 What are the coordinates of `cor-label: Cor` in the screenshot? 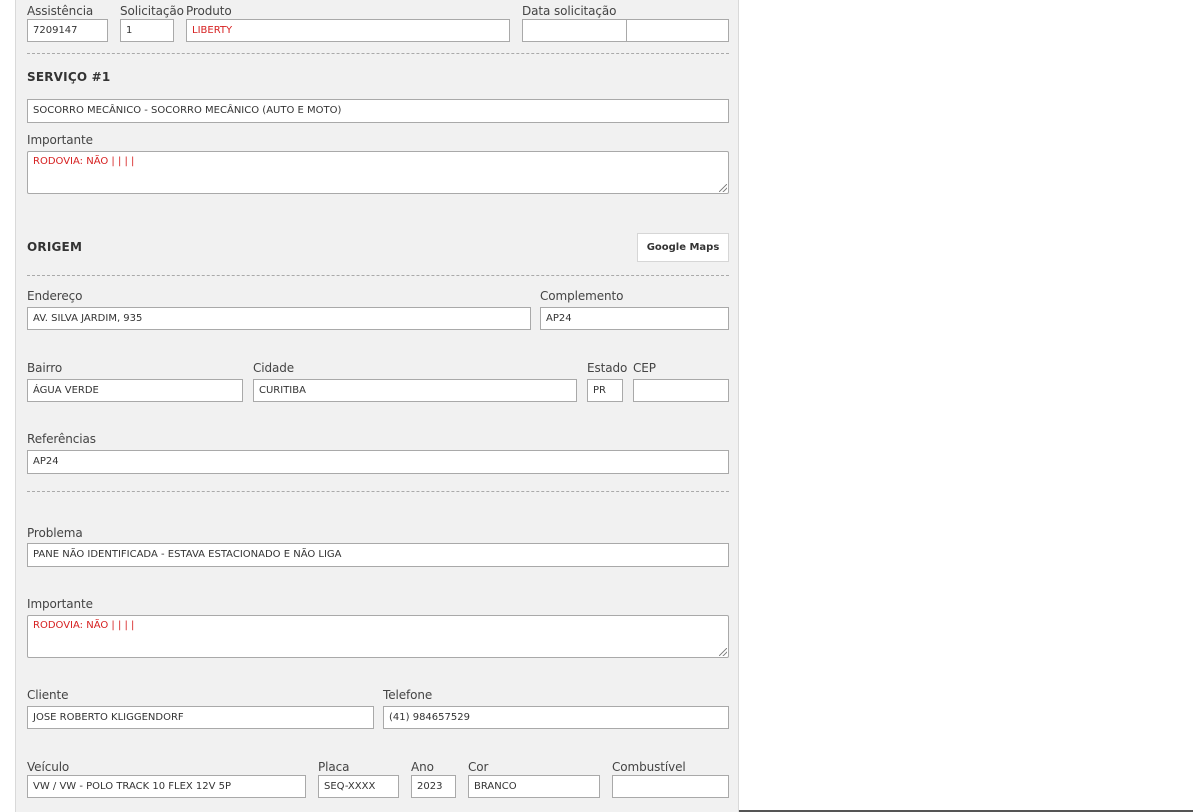 It's located at (478, 767).